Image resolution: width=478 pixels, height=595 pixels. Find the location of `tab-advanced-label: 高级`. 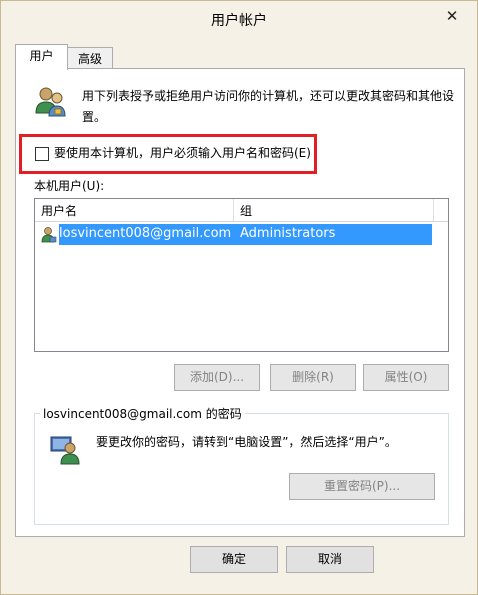

tab-advanced-label: 高级 is located at coordinates (89, 59).